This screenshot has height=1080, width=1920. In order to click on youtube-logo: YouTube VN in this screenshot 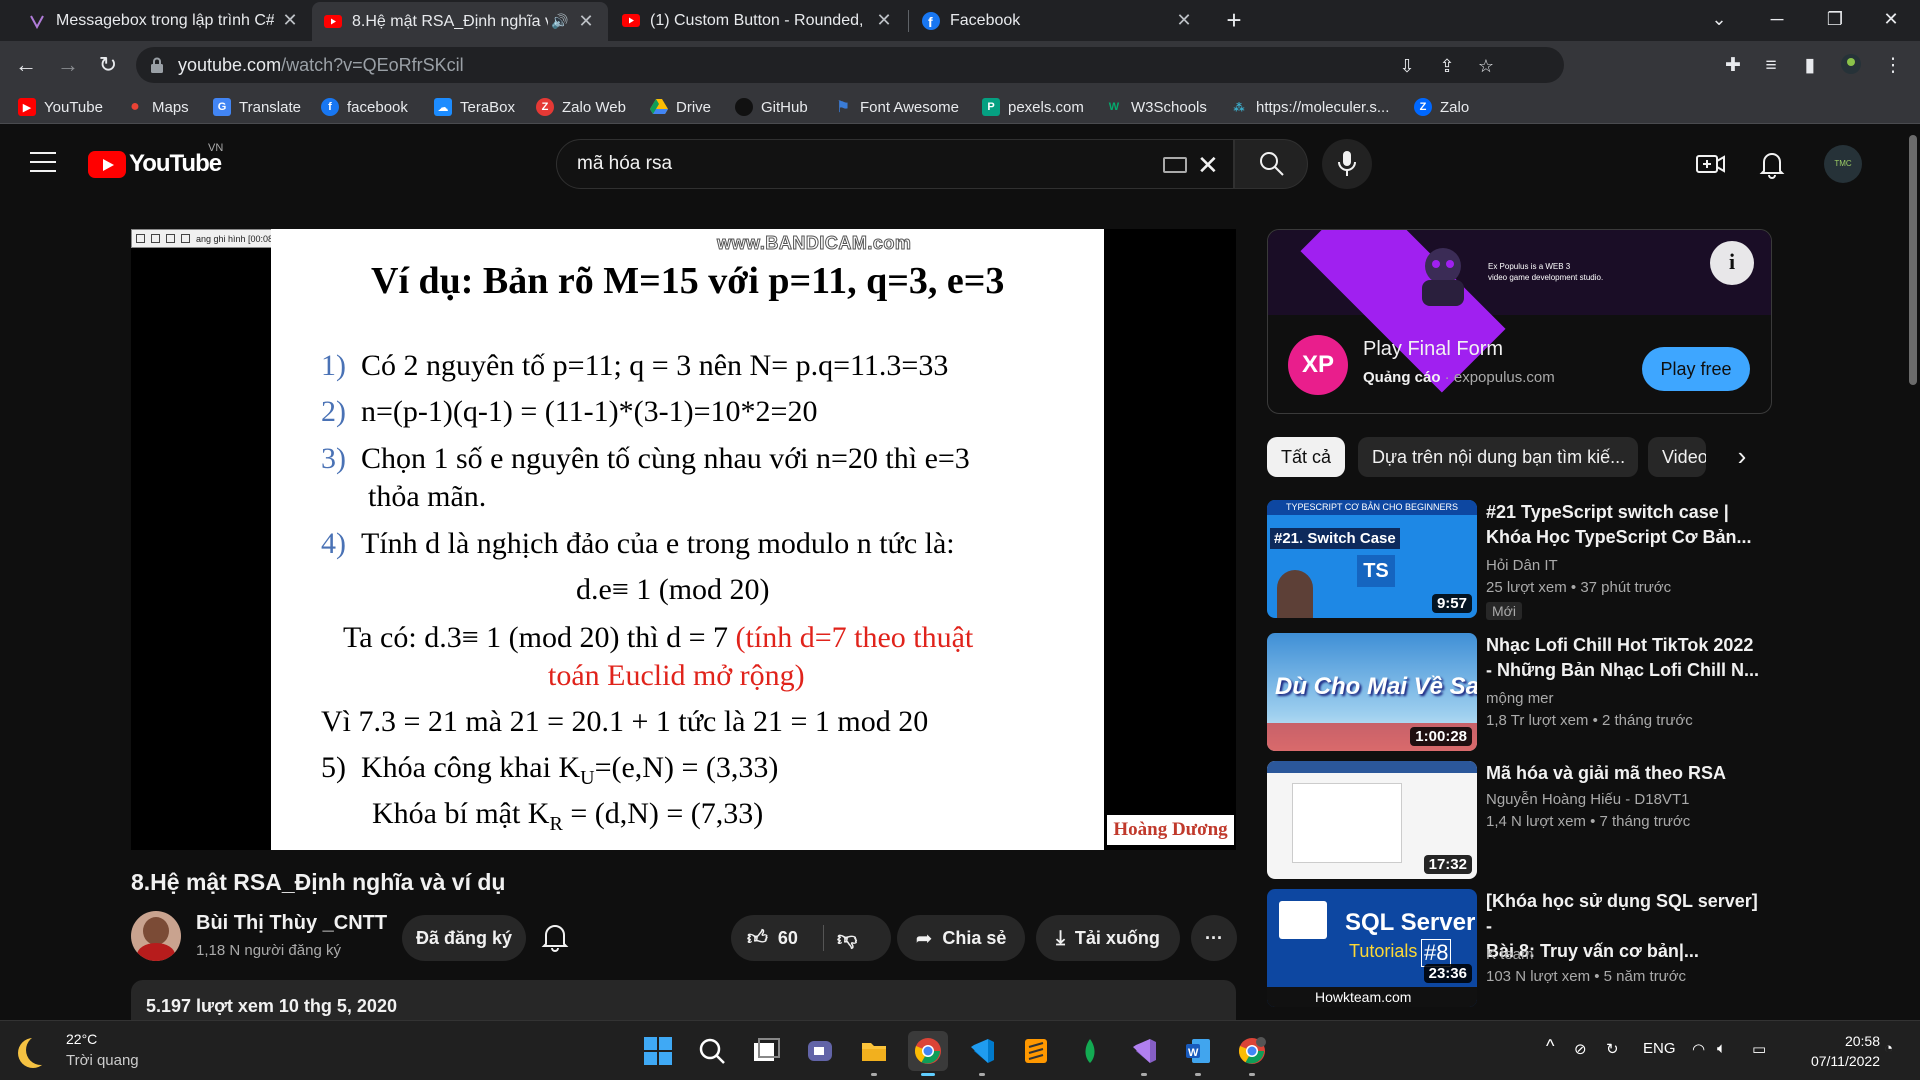, I will do `click(155, 160)`.